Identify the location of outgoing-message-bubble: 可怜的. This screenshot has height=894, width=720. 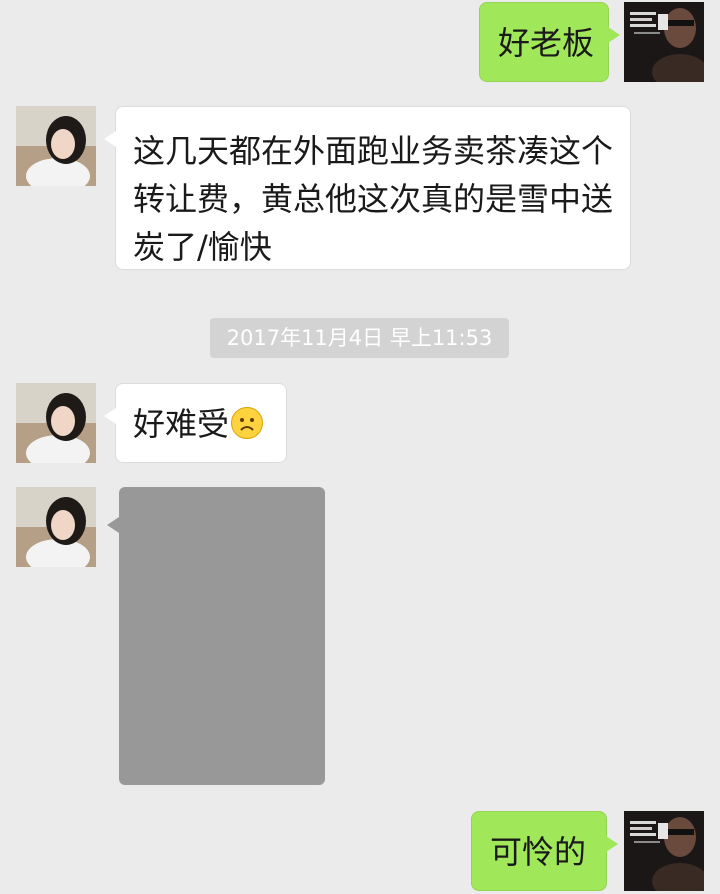
(544, 851).